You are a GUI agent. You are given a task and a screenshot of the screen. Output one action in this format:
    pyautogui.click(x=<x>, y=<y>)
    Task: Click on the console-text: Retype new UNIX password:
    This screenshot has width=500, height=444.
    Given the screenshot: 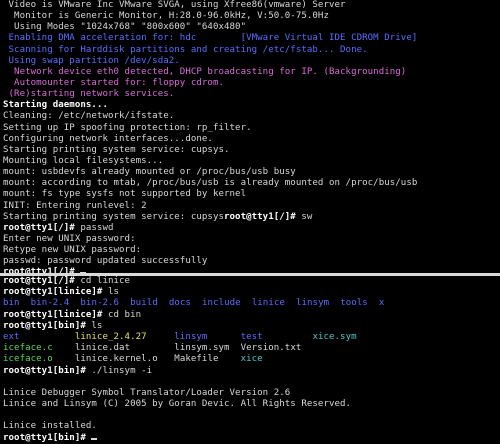 What is the action you would take?
    pyautogui.click(x=72, y=250)
    